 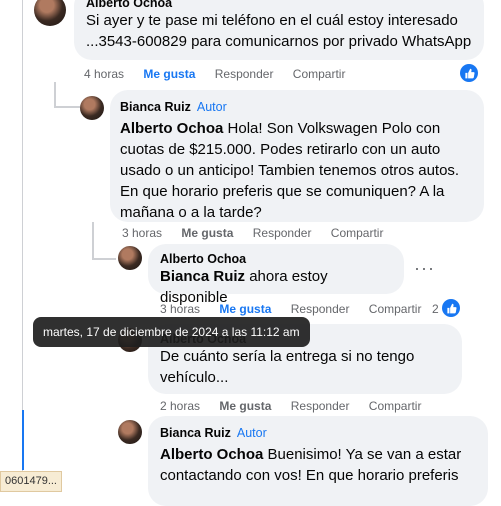 I want to click on comment-time: 4 horas, so click(x=104, y=74).